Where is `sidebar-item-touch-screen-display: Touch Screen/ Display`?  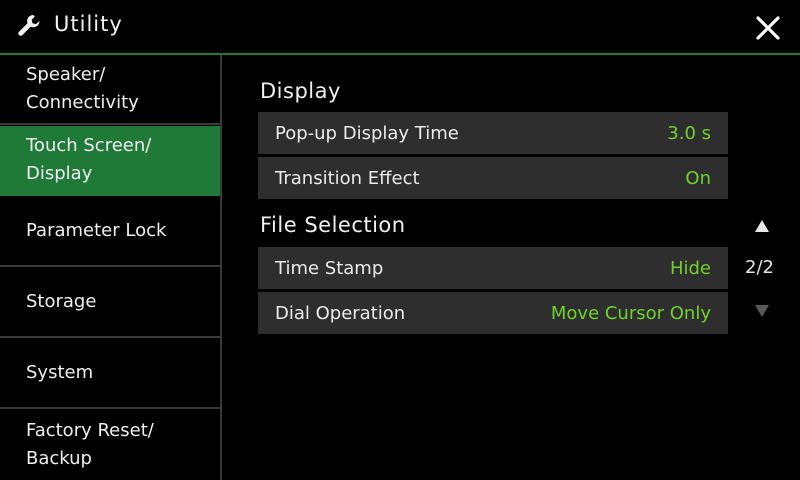
sidebar-item-touch-screen-display: Touch Screen/ Display is located at coordinates (110, 161).